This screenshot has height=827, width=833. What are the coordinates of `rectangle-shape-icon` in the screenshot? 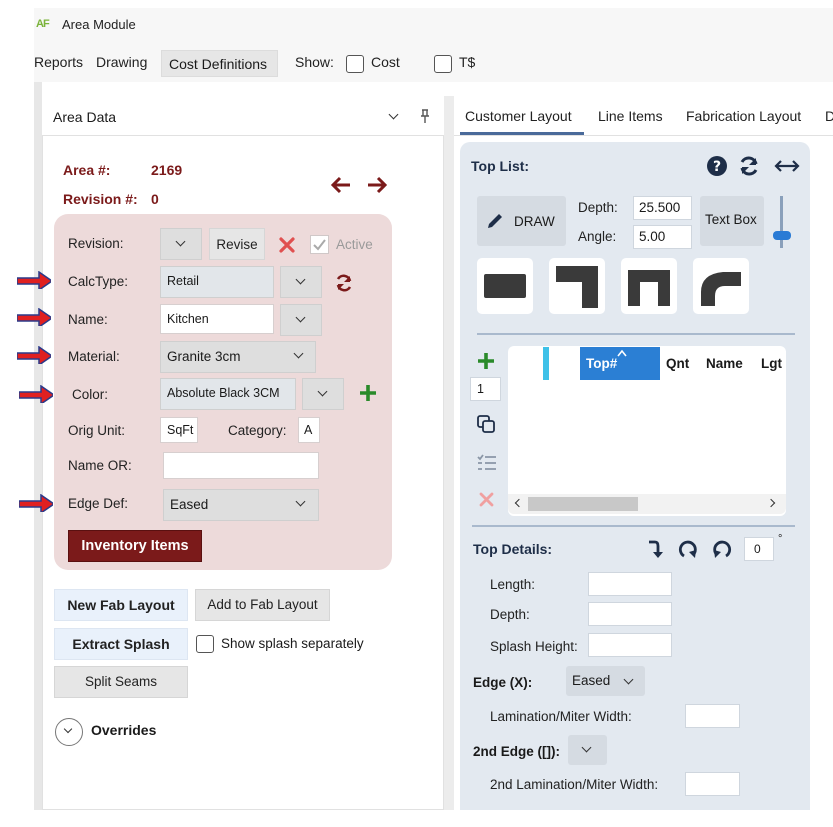 It's located at (505, 286).